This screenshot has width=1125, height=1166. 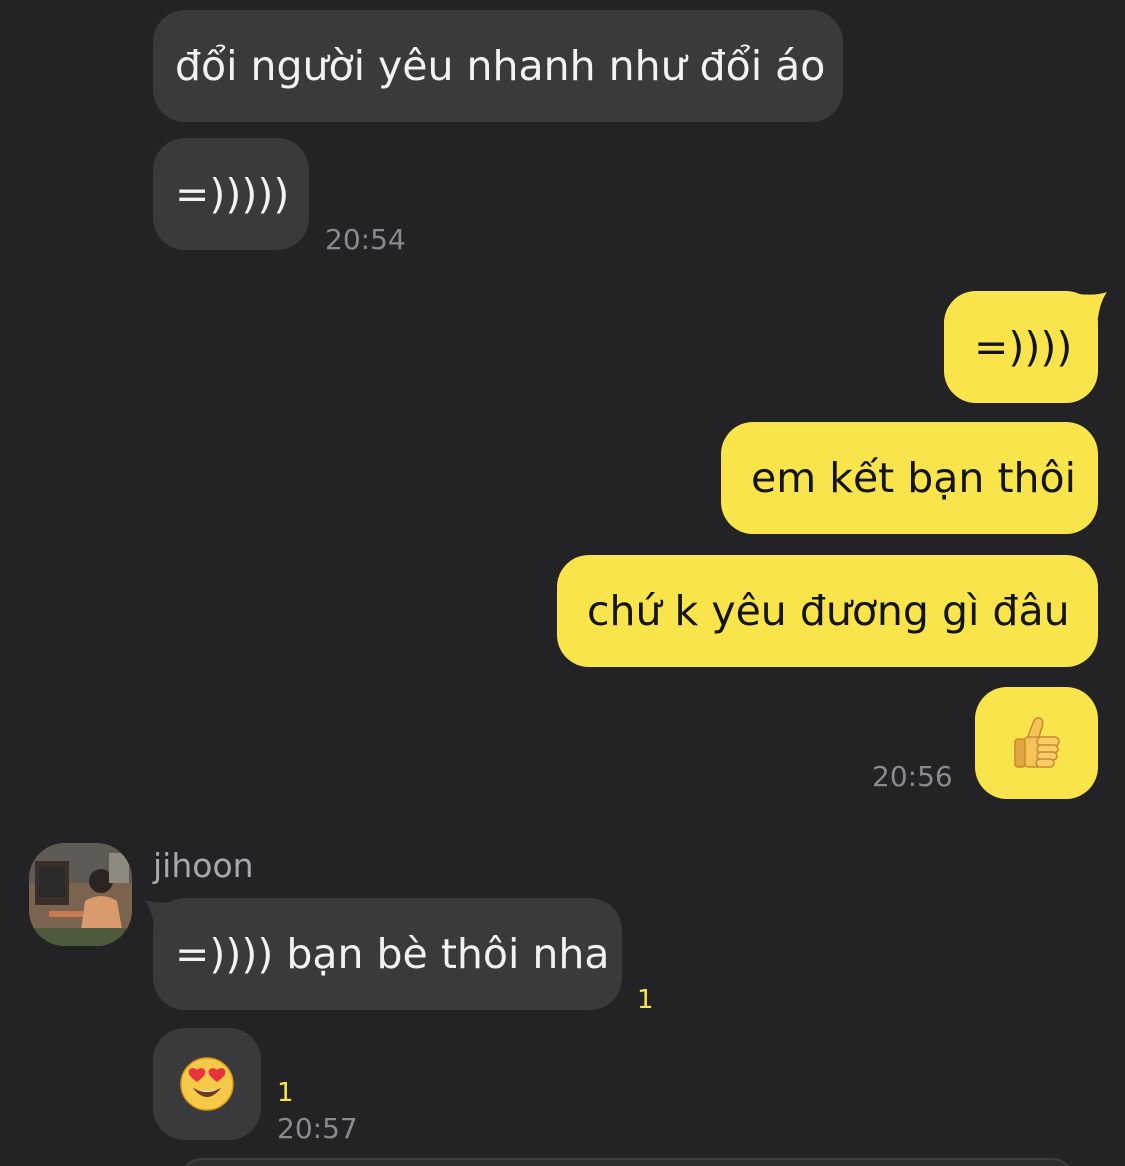 I want to click on outgoing-message-bubble: chứ k yêu đương gì đâu, so click(x=827, y=611).